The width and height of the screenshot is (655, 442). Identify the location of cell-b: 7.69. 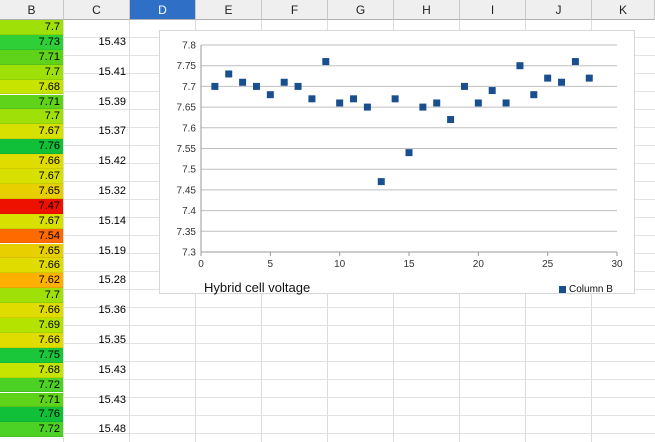
(31, 325).